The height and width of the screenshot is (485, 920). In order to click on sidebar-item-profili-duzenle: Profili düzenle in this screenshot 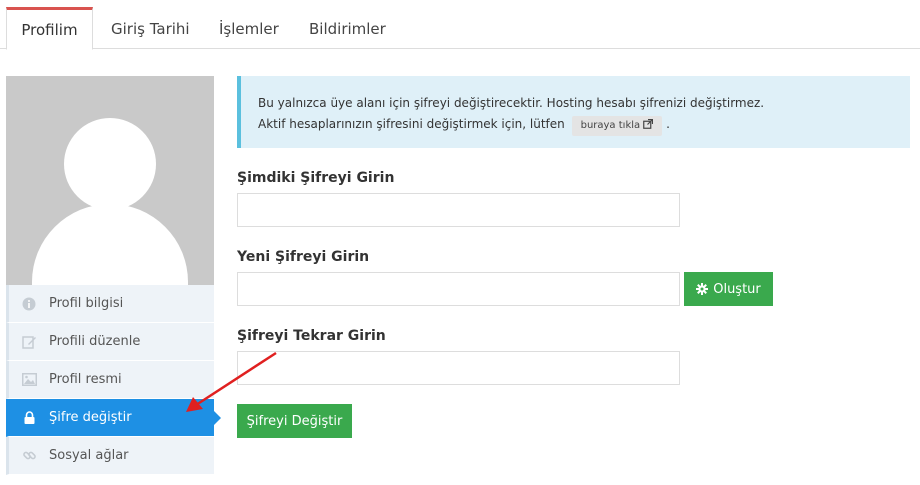, I will do `click(110, 342)`.